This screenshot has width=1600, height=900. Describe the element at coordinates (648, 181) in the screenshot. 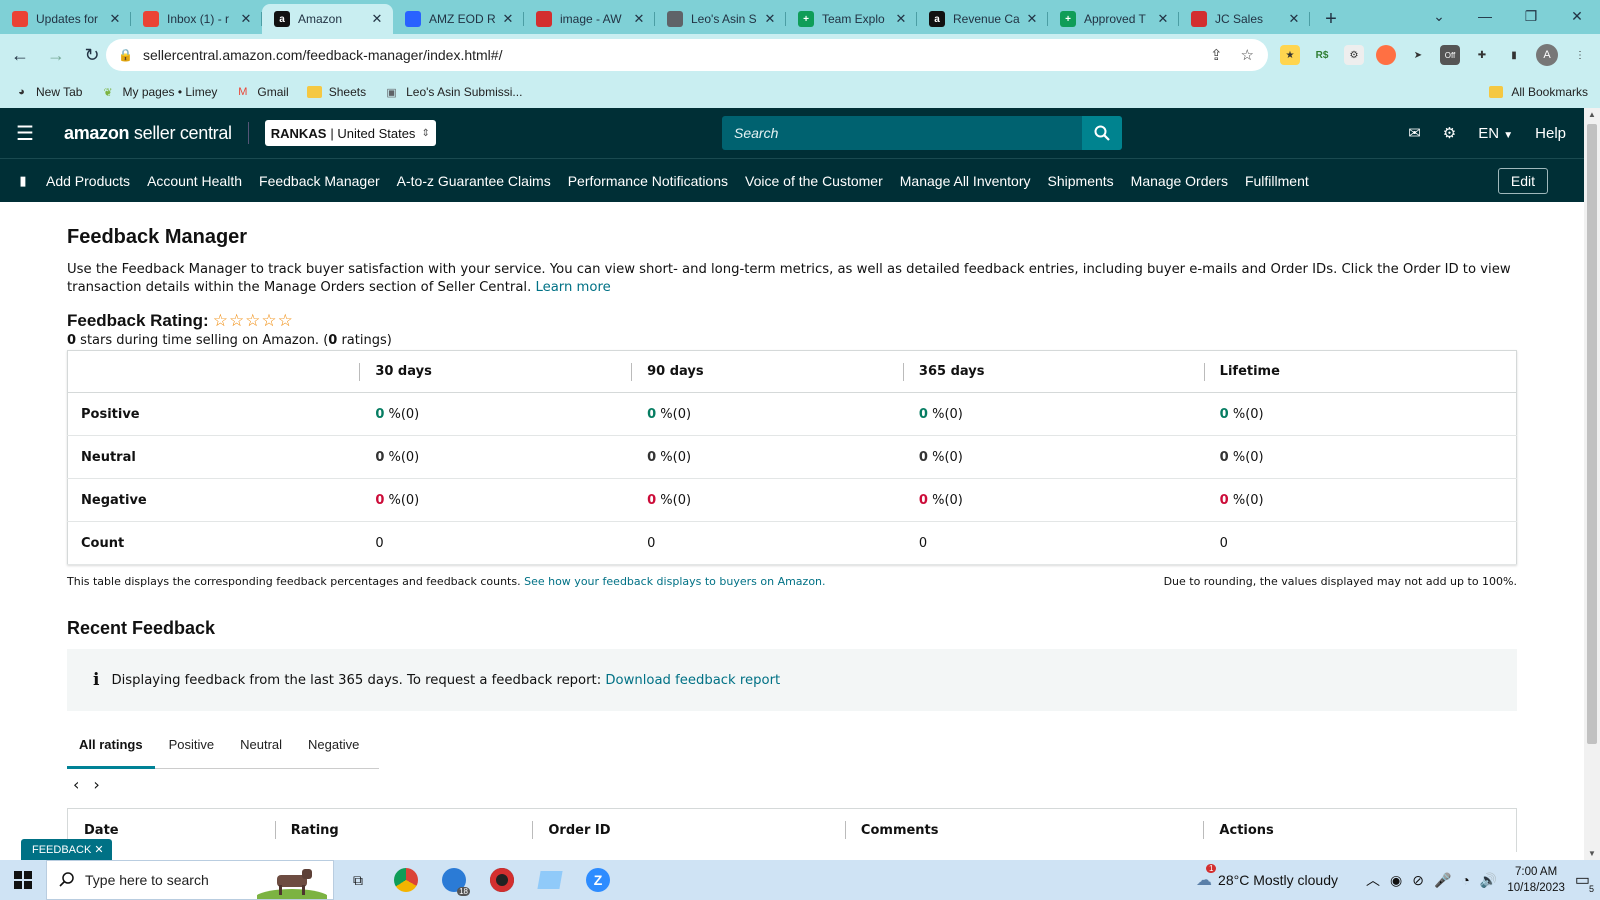

I see `nav-item: Performance Notifications` at that location.